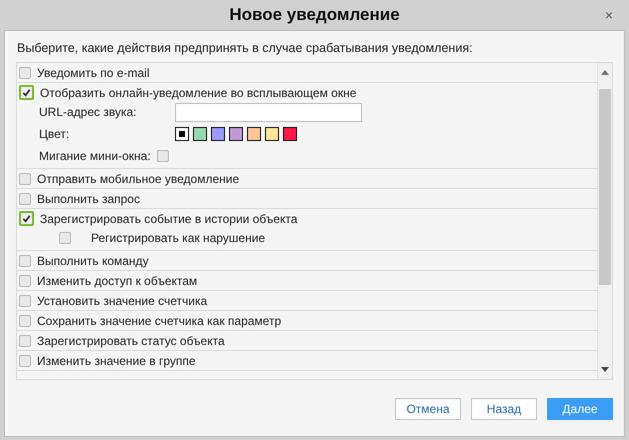  Describe the element at coordinates (131, 341) in the screenshot. I see `action-label: Зарегистрировать статус объекта` at that location.